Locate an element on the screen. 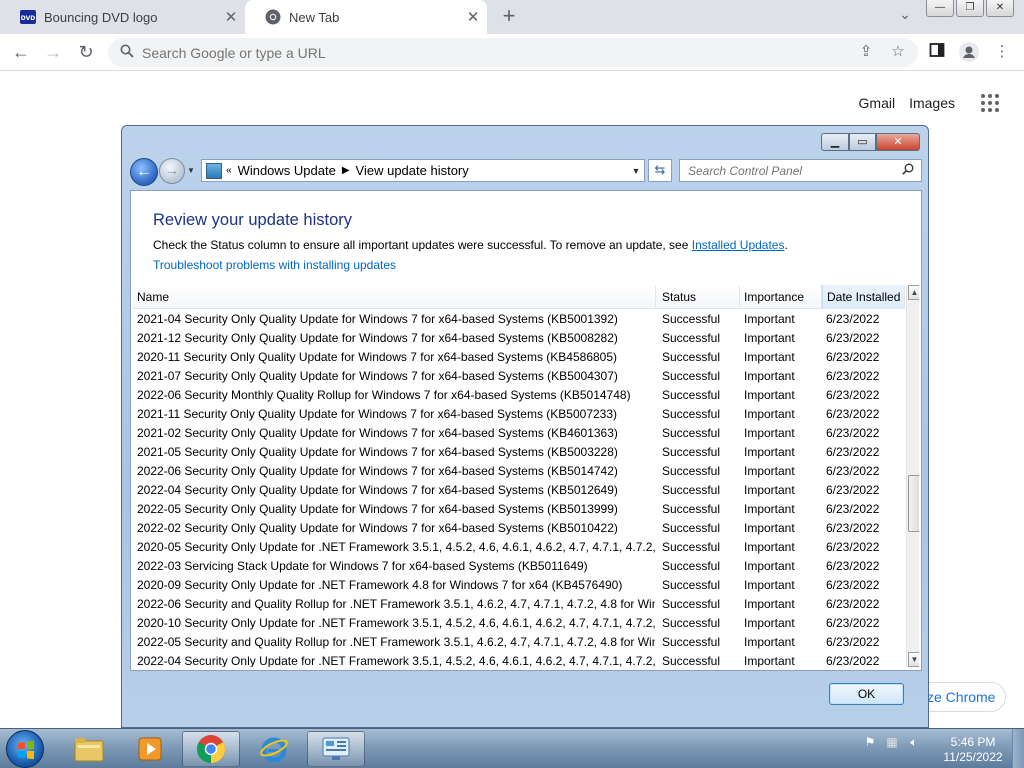 Image resolution: width=1024 pixels, height=768 pixels. omnibox-input is located at coordinates (482, 52).